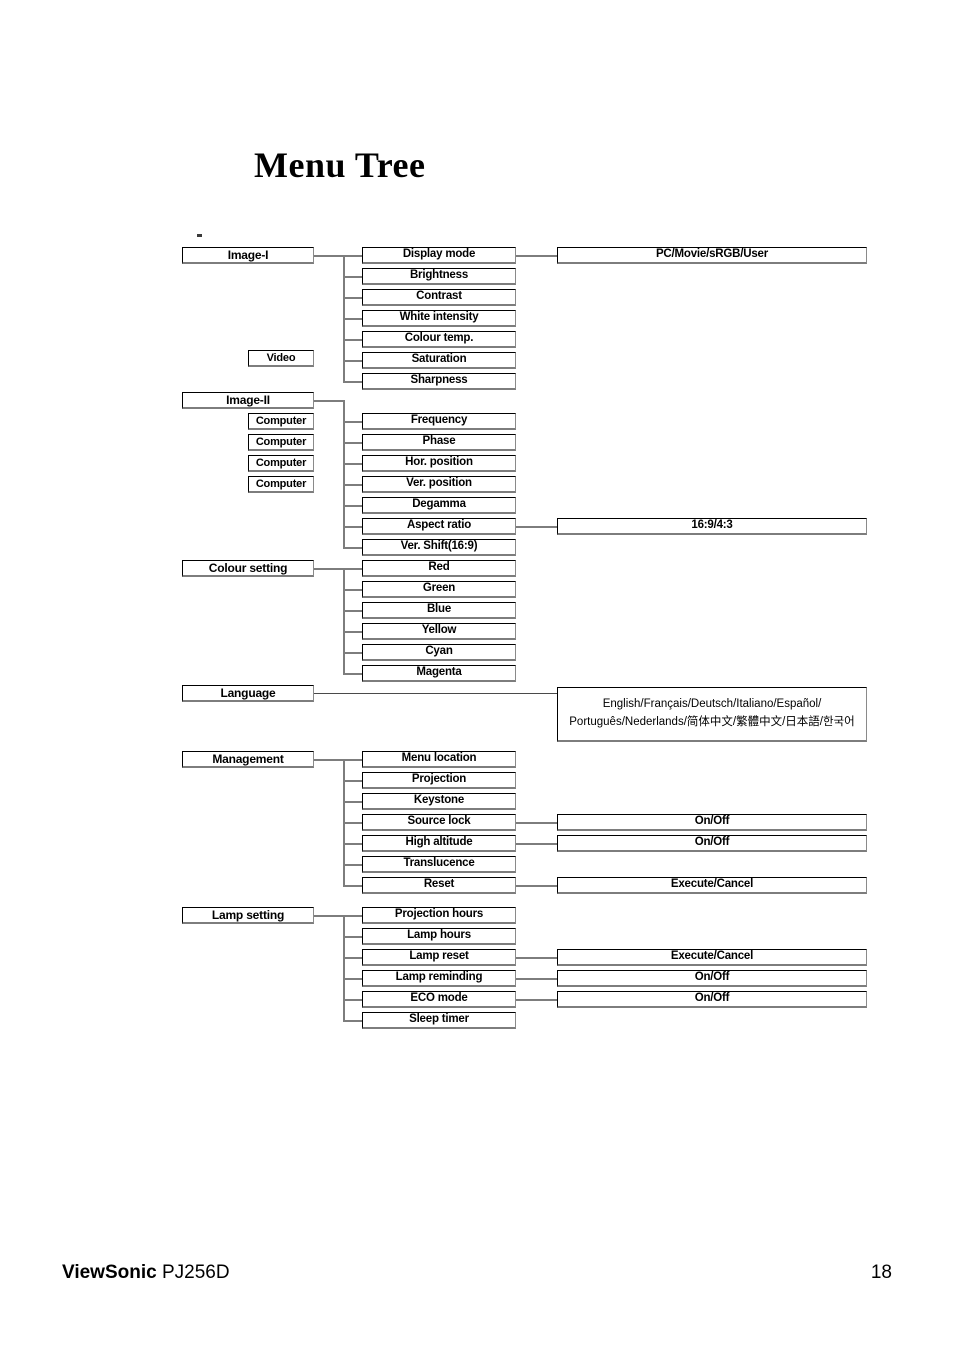  Describe the element at coordinates (439, 885) in the screenshot. I see `menu-item-reset: Reset` at that location.